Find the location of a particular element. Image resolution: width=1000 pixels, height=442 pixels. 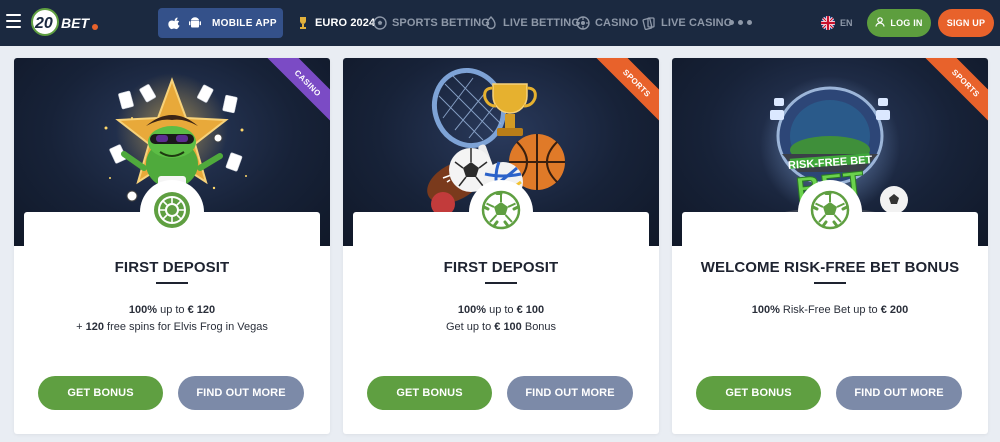

nav-live-casino: LIVE CASINO is located at coordinates (687, 23).